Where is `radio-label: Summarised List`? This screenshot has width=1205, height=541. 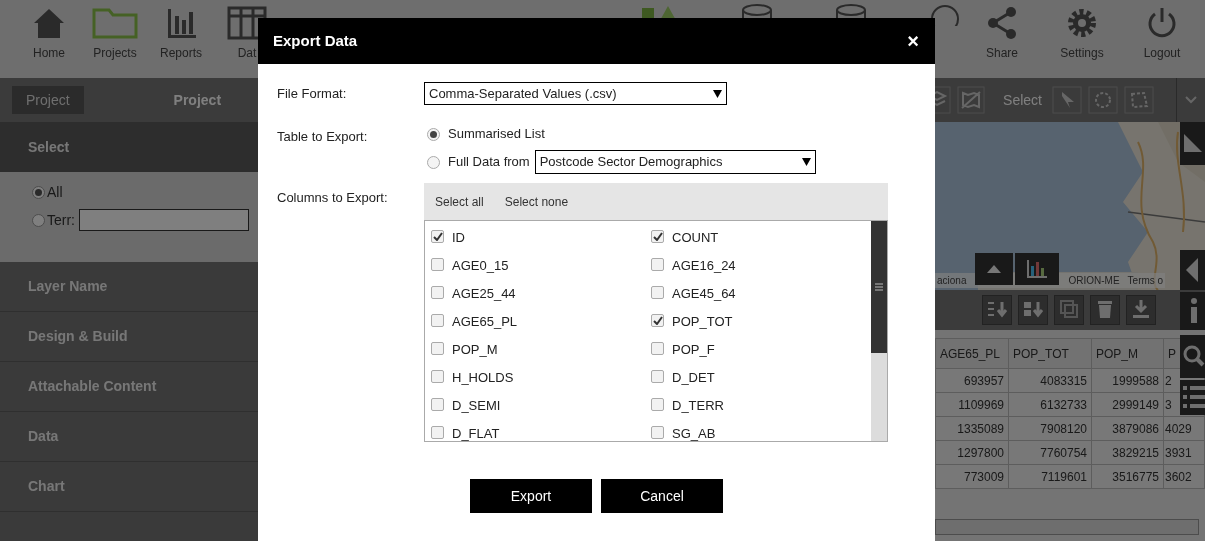 radio-label: Summarised List is located at coordinates (496, 134).